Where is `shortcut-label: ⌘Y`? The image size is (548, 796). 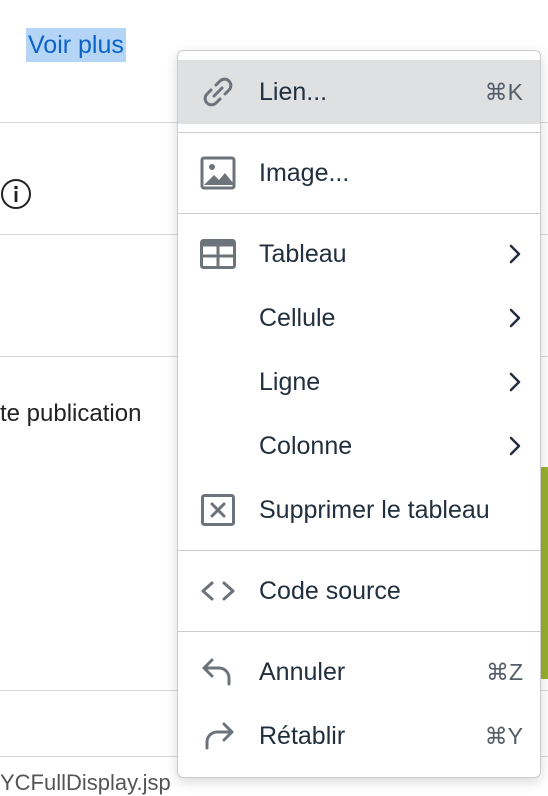 shortcut-label: ⌘Y is located at coordinates (503, 735).